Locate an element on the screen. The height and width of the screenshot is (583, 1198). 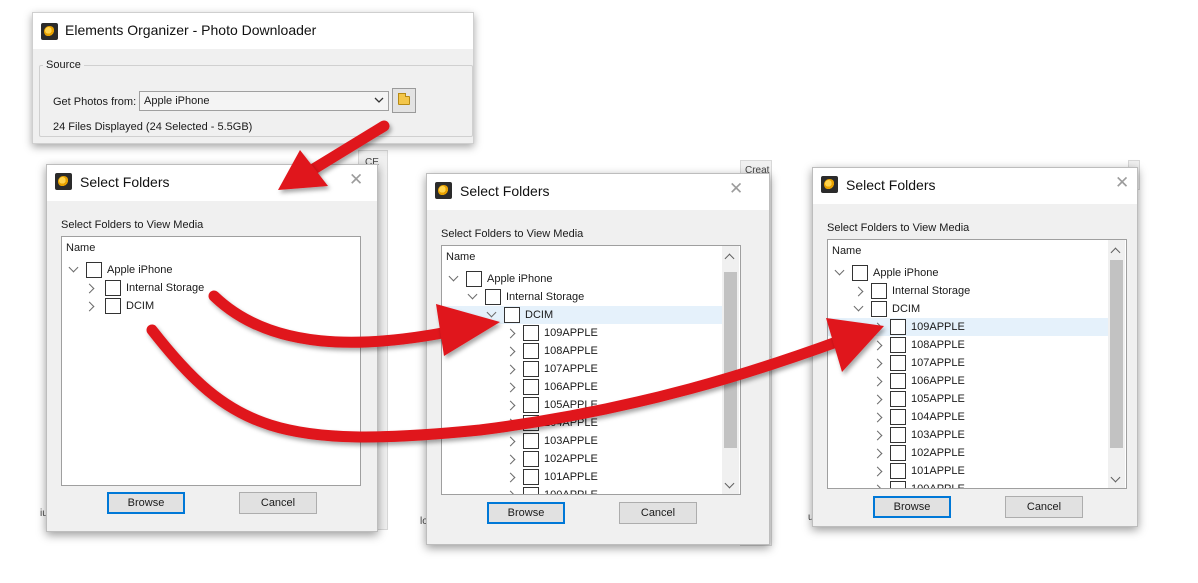
browse-folder-button is located at coordinates (404, 100).